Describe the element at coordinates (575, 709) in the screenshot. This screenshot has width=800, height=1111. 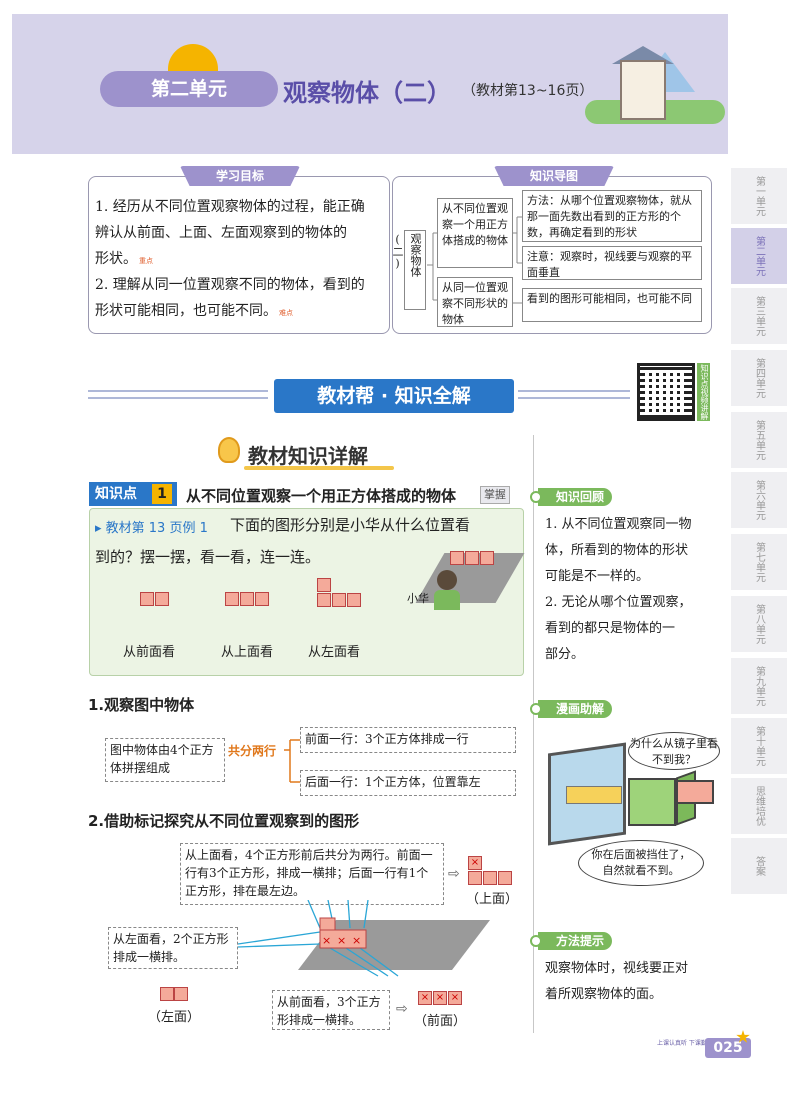
I see `comic-tag: 漫画助解` at that location.